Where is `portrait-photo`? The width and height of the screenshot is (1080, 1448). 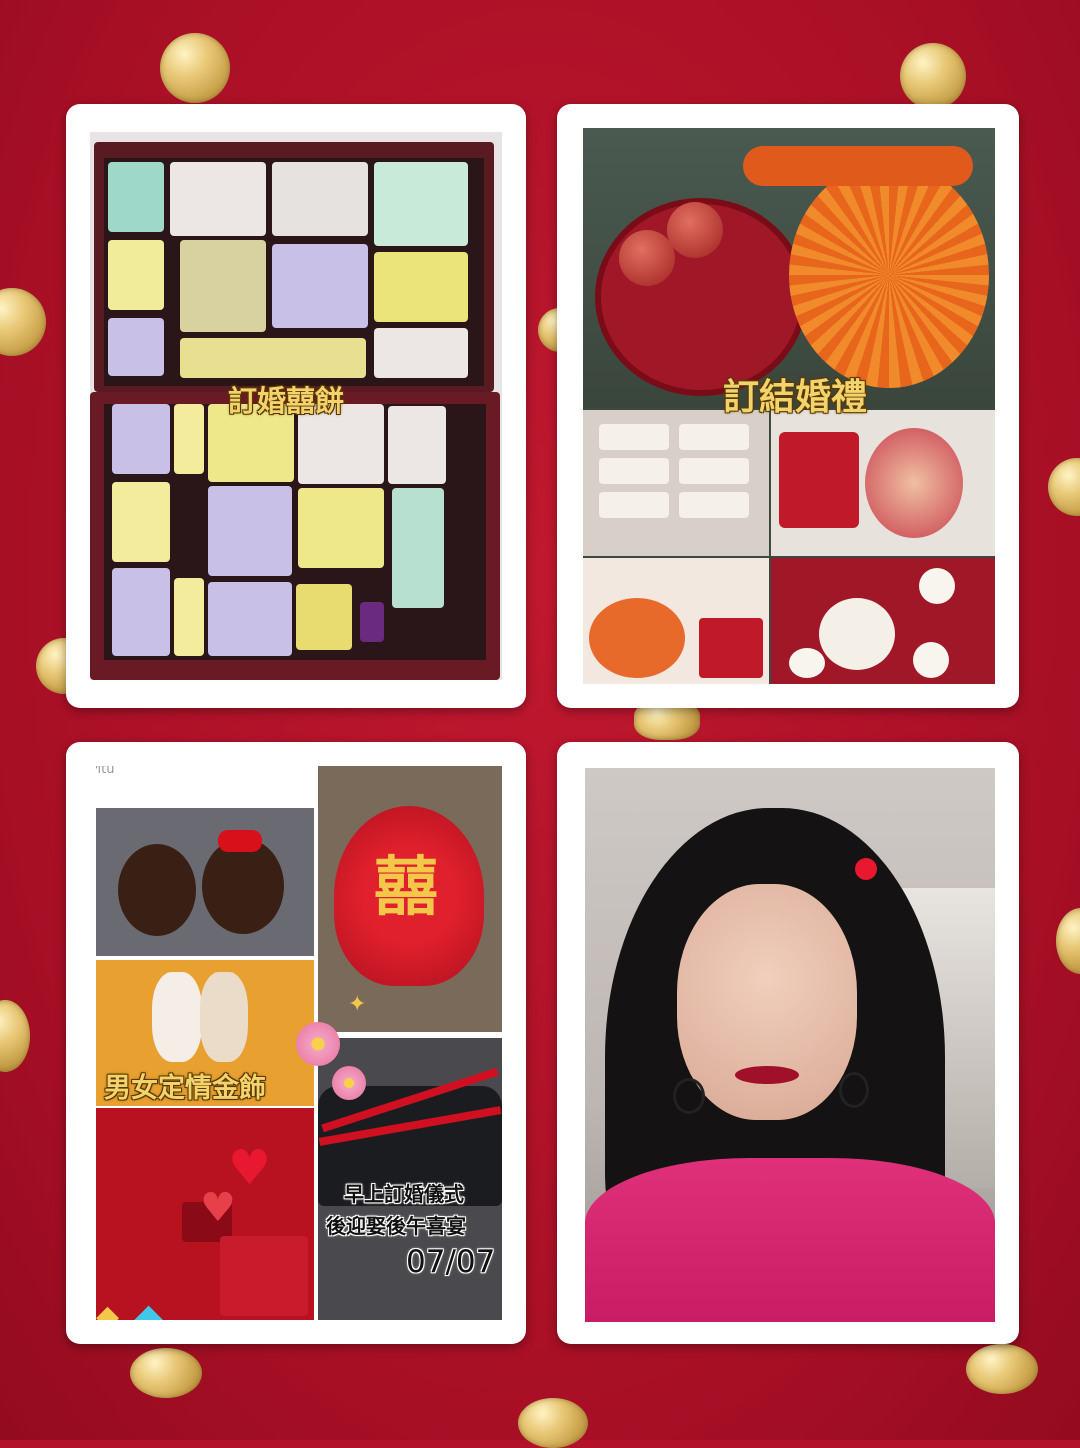 portrait-photo is located at coordinates (790, 1045).